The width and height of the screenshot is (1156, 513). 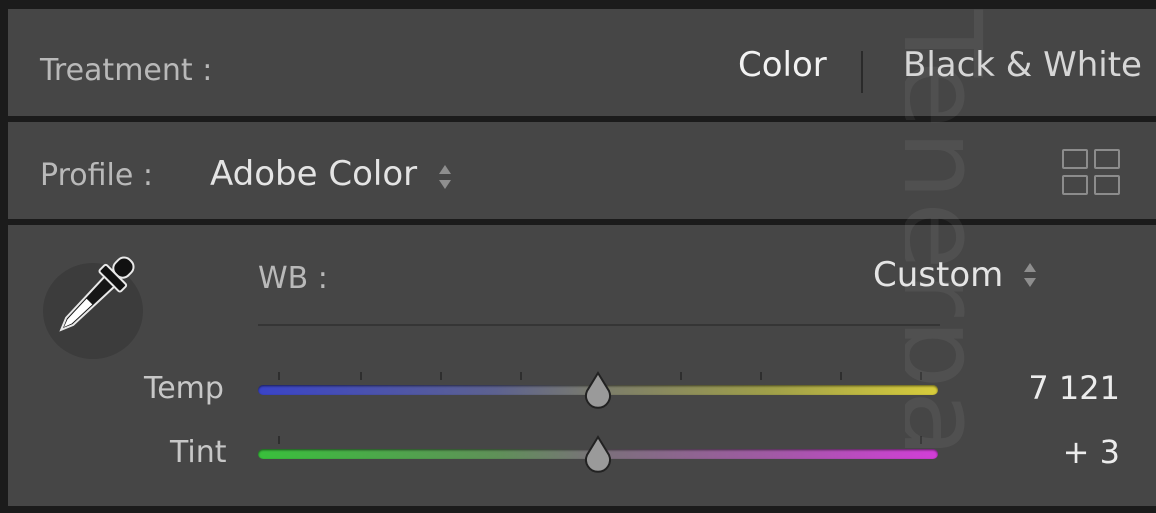 I want to click on eyedropper-button, so click(x=93, y=301).